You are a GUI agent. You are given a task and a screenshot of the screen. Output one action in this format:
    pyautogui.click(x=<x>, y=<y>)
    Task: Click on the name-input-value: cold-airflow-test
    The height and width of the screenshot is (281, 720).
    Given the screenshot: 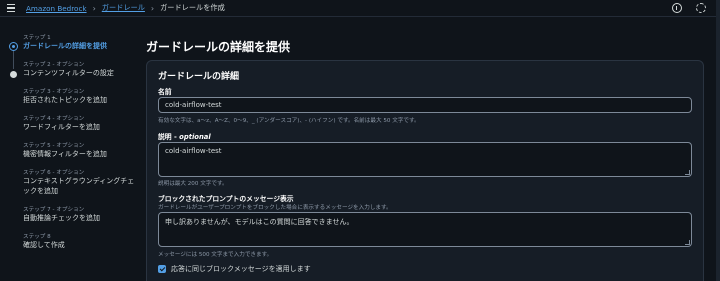 What is the action you would take?
    pyautogui.click(x=193, y=105)
    